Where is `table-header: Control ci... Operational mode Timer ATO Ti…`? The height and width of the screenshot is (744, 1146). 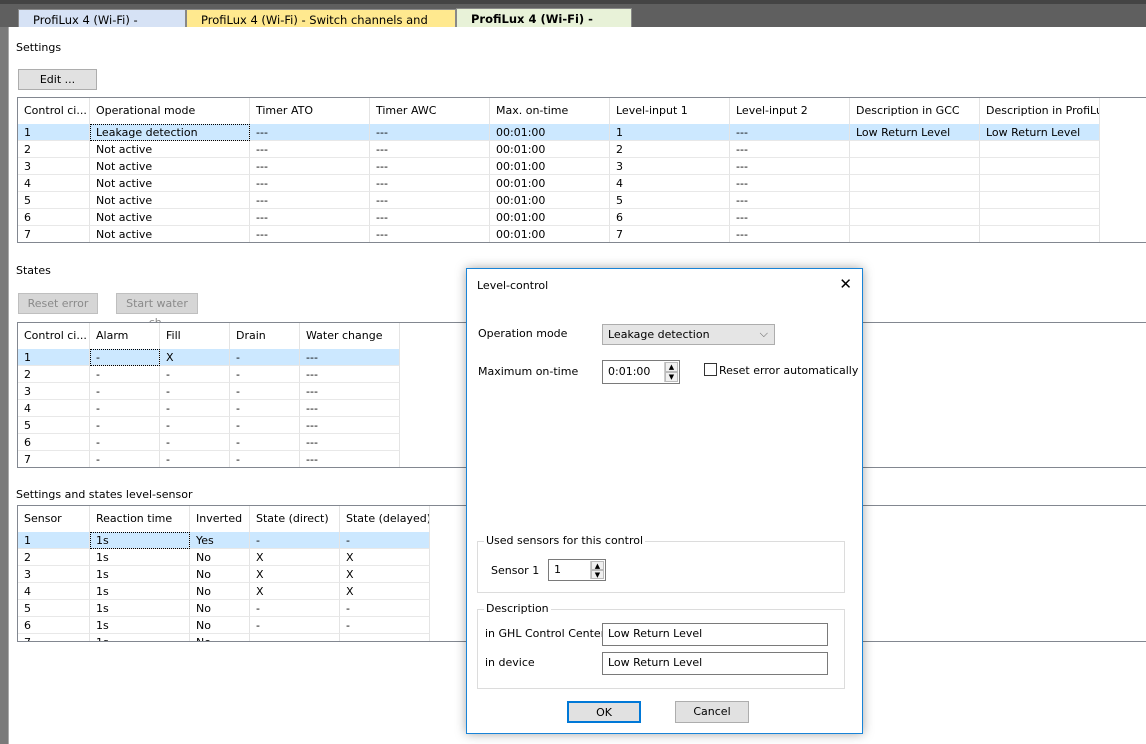
table-header: Control ci... Operational mode Timer ATO Ti… is located at coordinates (582, 111).